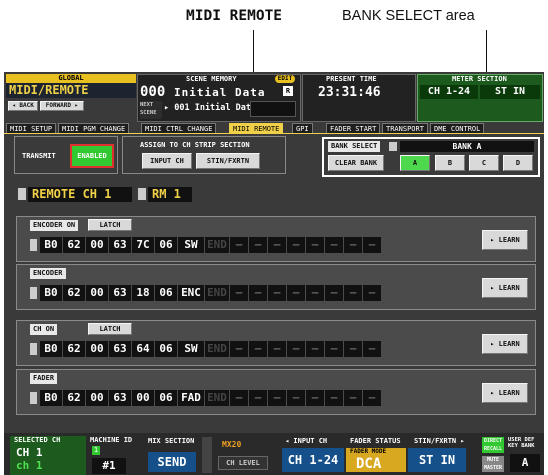 The width and height of the screenshot is (548, 475). What do you see at coordinates (170, 194) in the screenshot?
I see `rm-display: RM 1` at bounding box center [170, 194].